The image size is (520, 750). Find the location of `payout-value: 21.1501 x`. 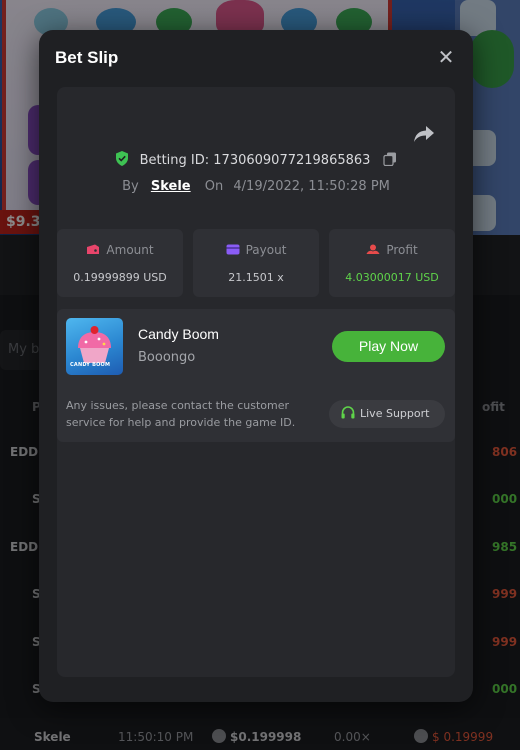

payout-value: 21.1501 x is located at coordinates (256, 277).